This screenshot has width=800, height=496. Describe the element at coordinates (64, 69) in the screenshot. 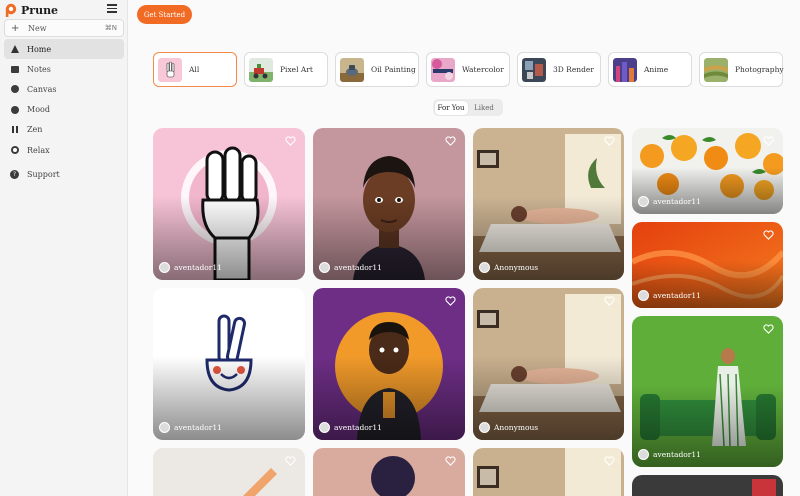

I see `sidebar-item-notes: Notes` at that location.